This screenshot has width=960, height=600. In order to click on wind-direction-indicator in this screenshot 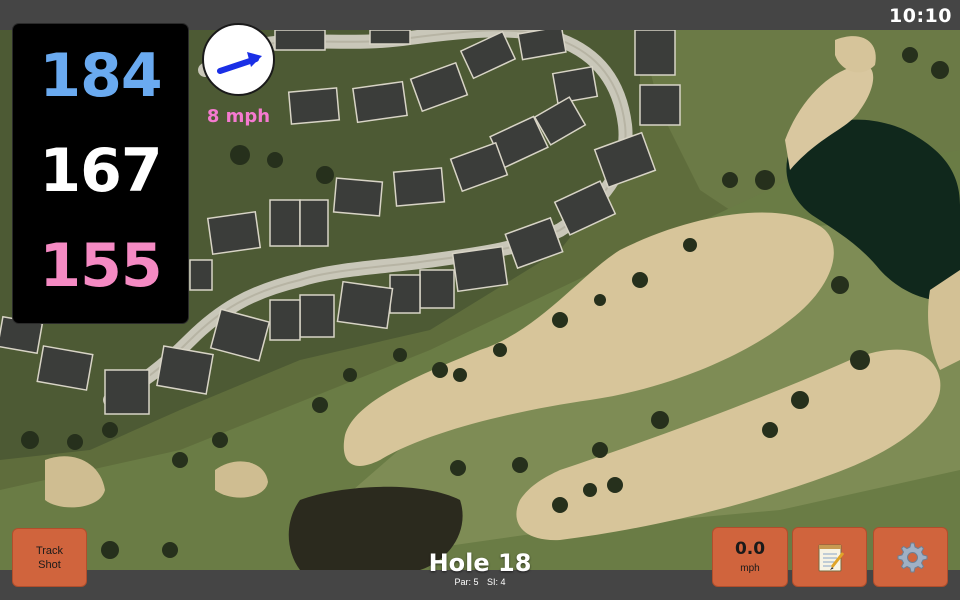, I will do `click(238, 59)`.